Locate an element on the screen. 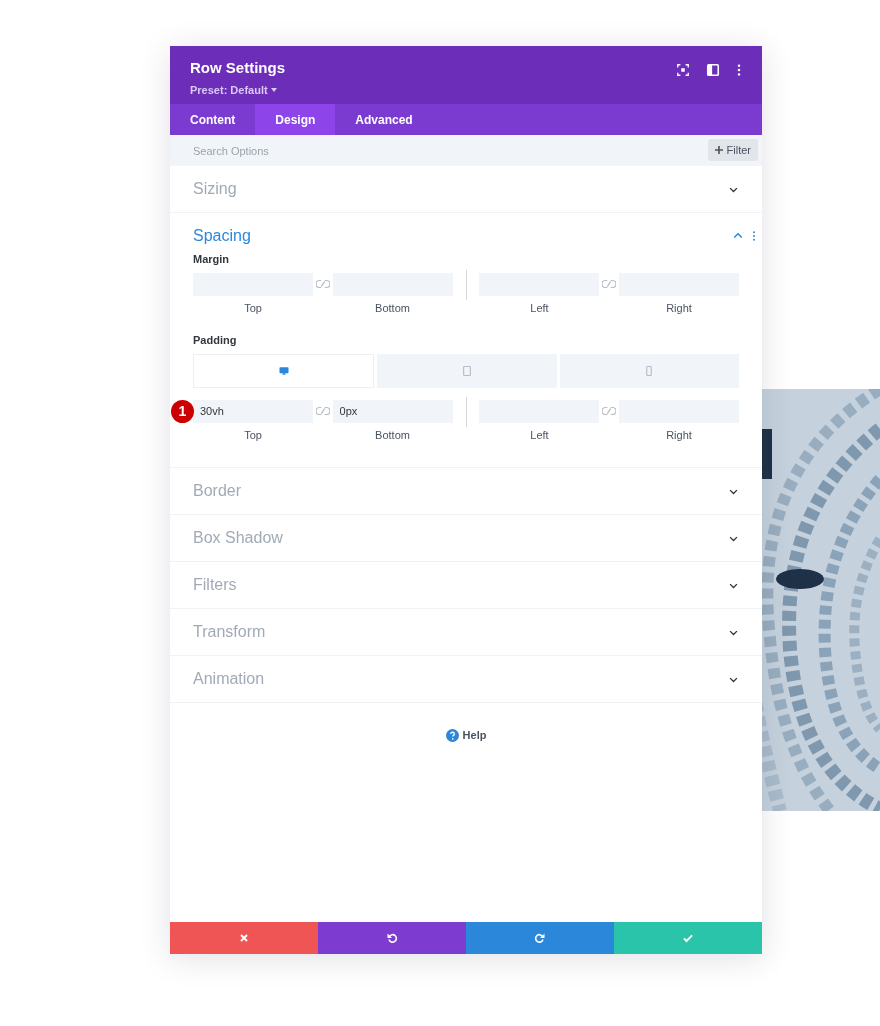  field-label: Margin is located at coordinates (212, 259).